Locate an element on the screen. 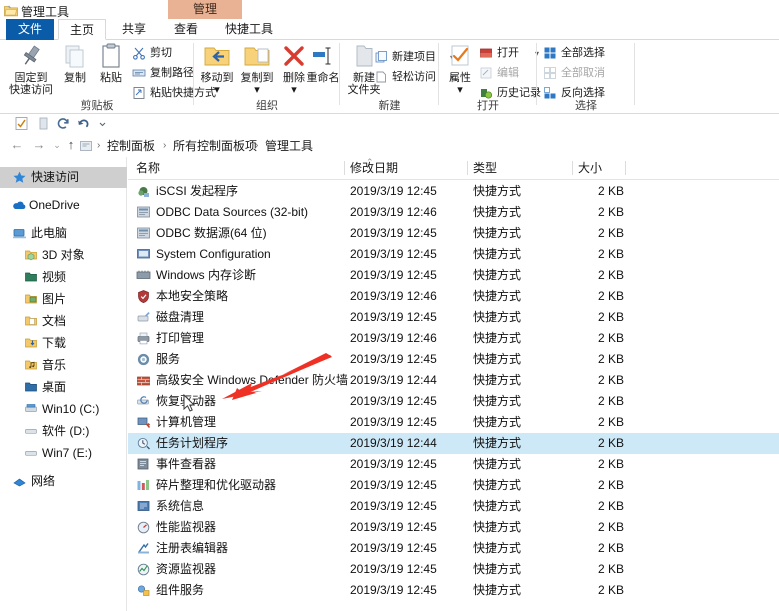  column-size: 大小 is located at coordinates (590, 168).